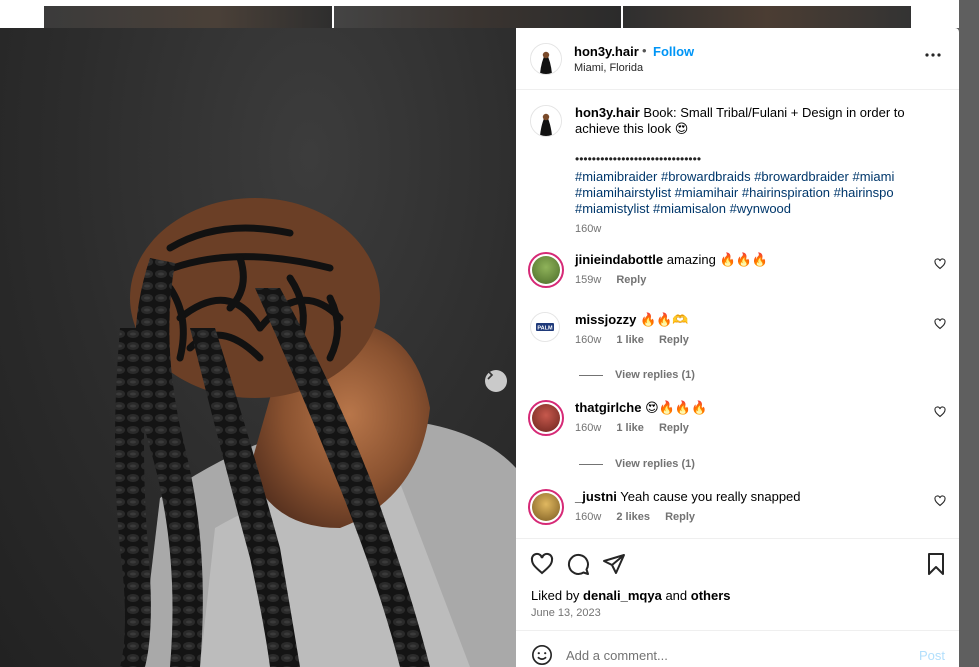  What do you see at coordinates (737, 277) in the screenshot?
I see `comment-item: jinieindabottle amazing 🔥🔥🔥 159w Reply` at bounding box center [737, 277].